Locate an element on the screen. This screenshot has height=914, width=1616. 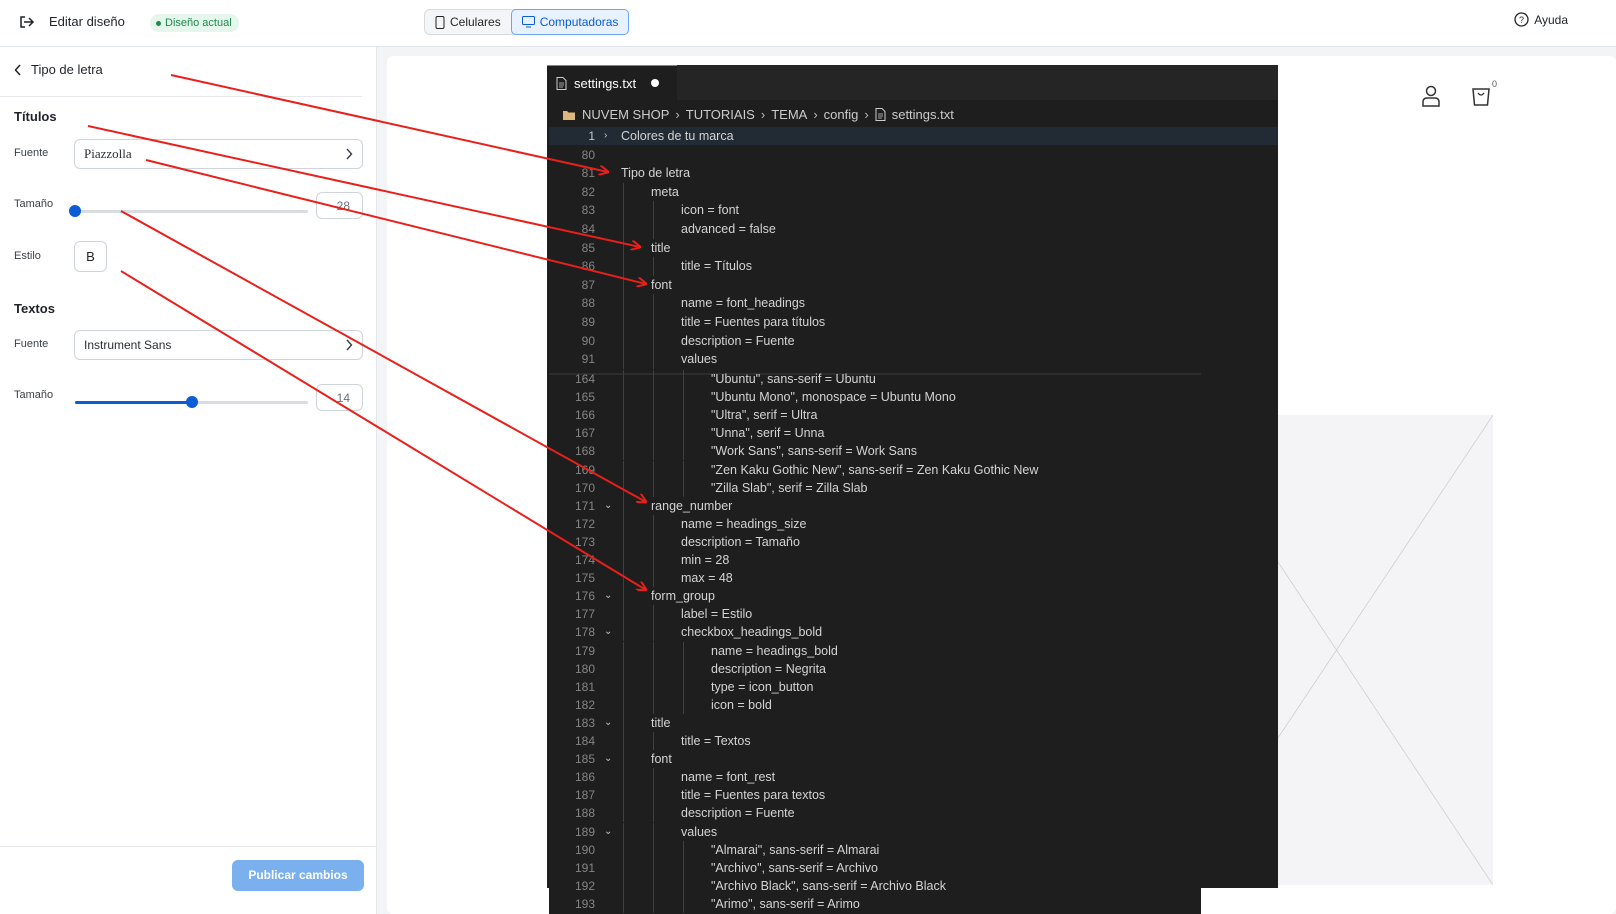
publish-button: Publicar cambios is located at coordinates (298, 875).